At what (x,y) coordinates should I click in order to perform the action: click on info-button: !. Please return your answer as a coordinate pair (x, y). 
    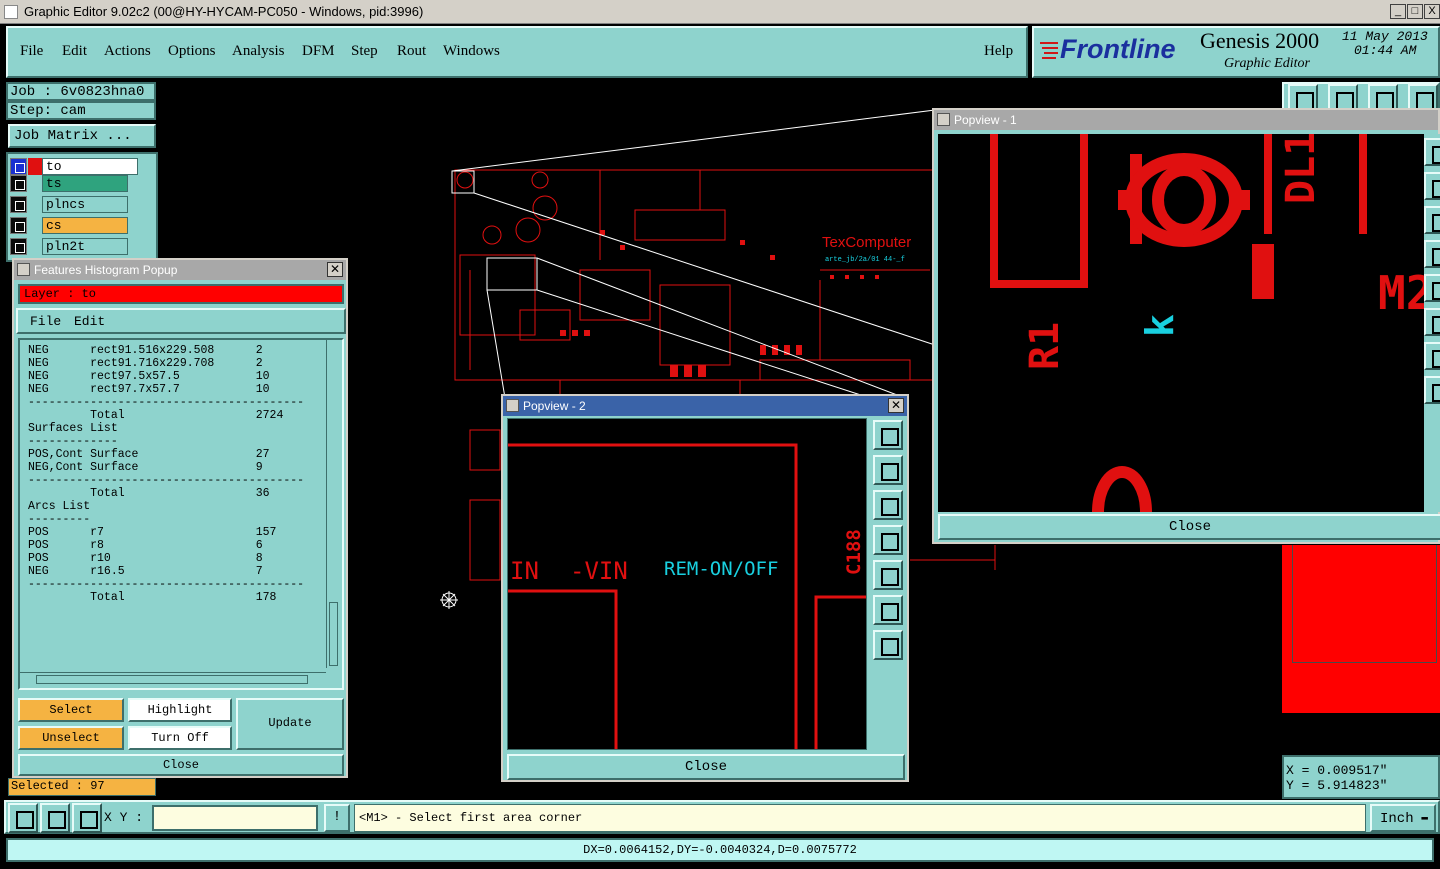
    Looking at the image, I should click on (337, 818).